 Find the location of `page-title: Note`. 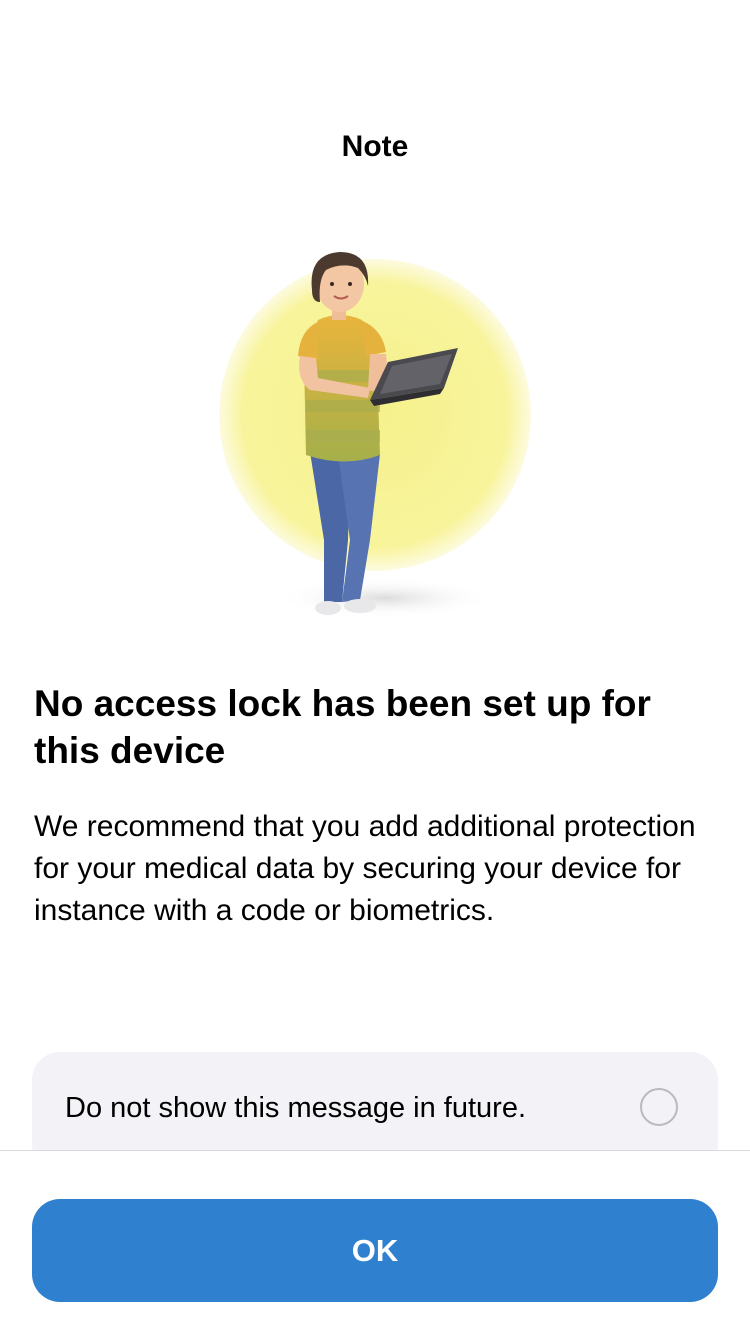

page-title: Note is located at coordinates (375, 146).